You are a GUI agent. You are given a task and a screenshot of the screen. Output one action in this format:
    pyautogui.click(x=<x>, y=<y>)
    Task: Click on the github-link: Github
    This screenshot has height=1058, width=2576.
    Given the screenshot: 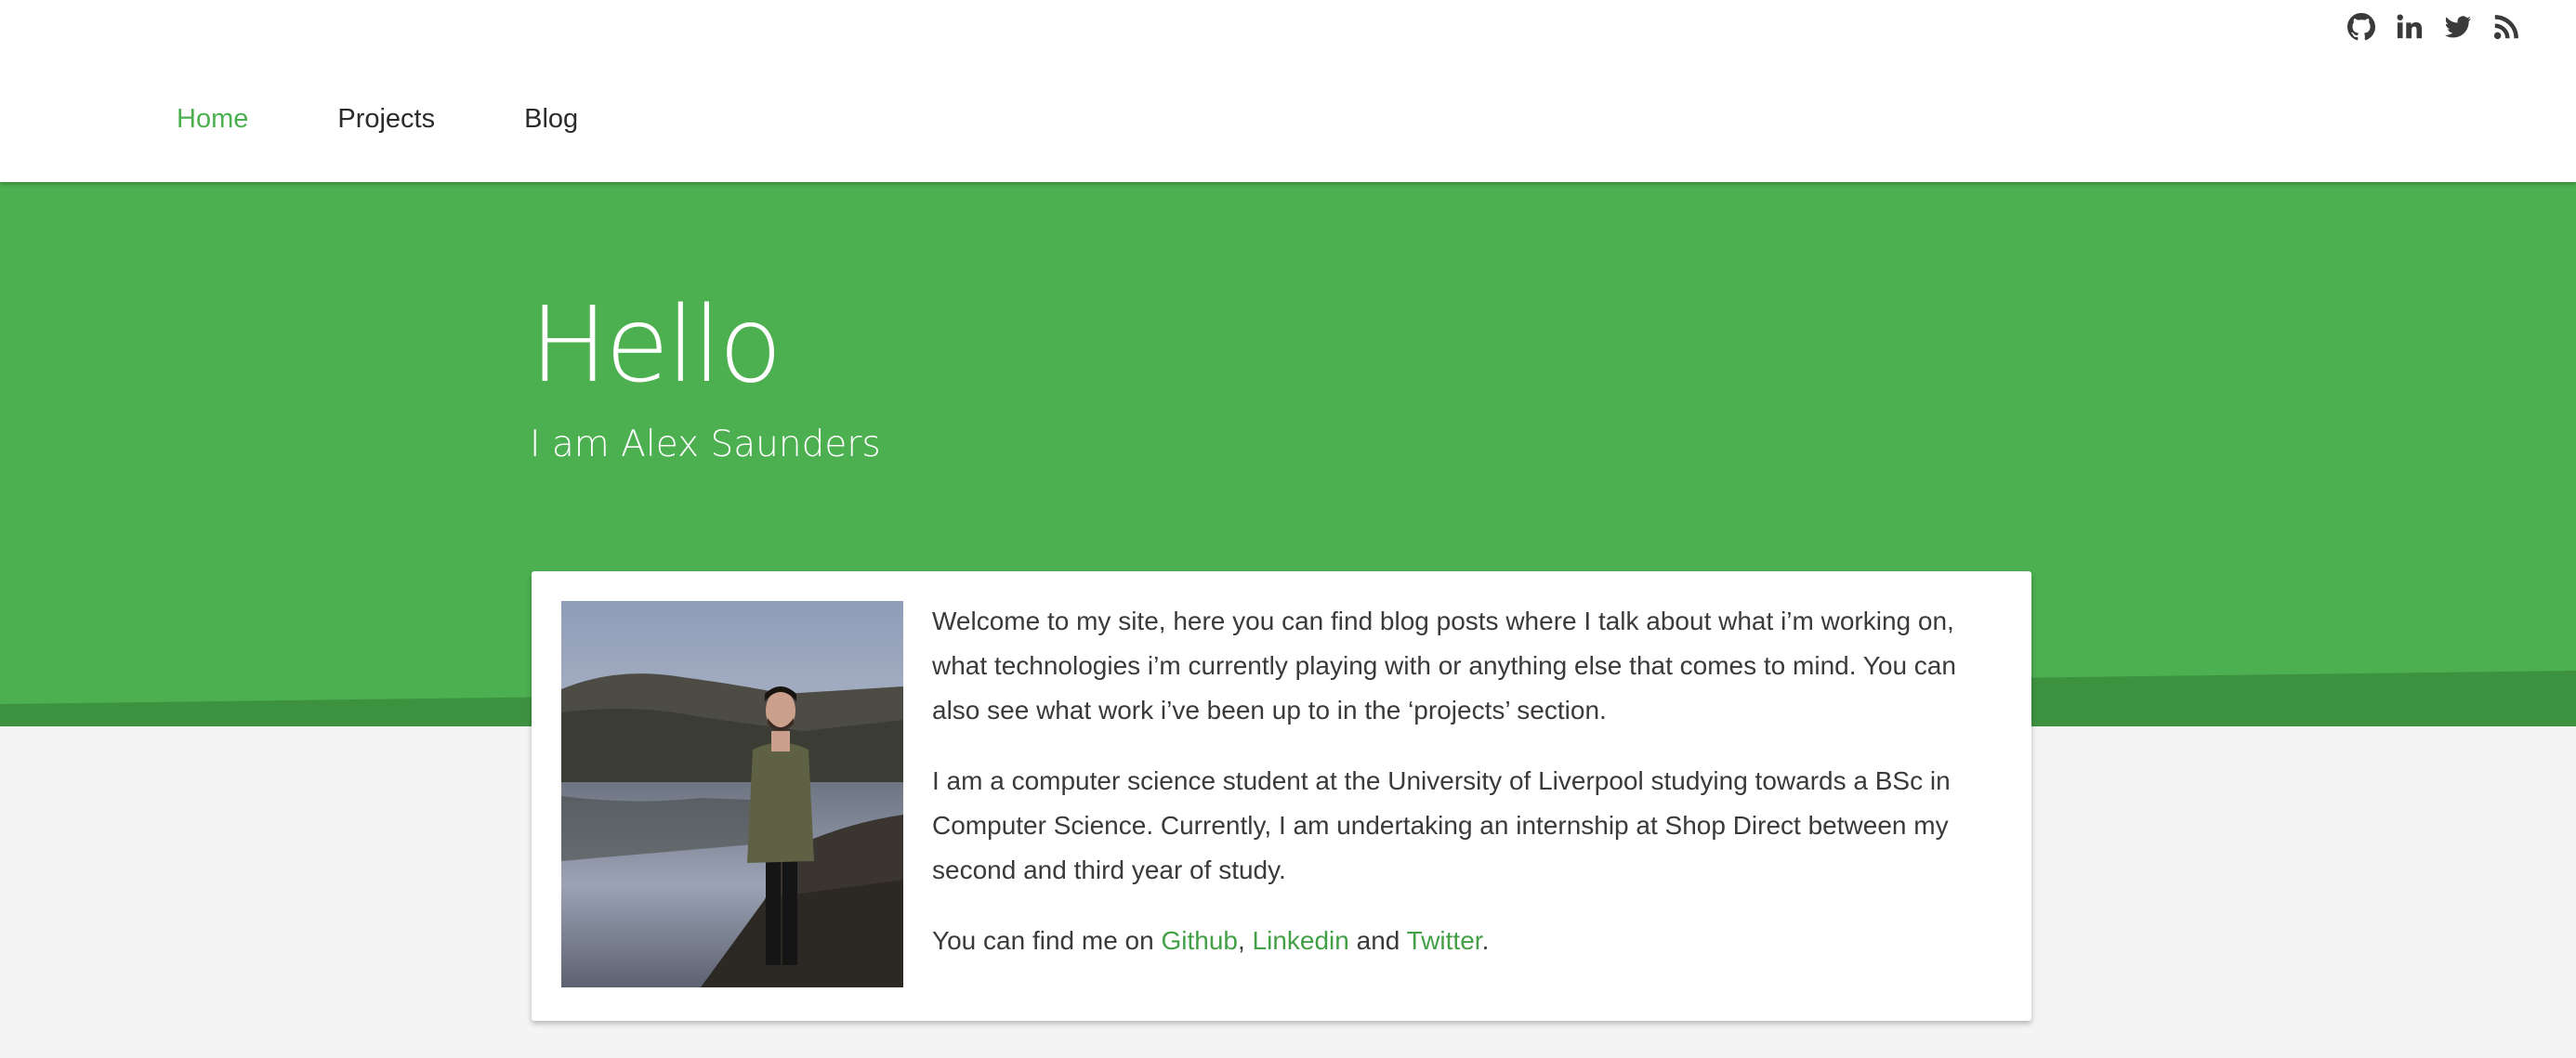 What is the action you would take?
    pyautogui.click(x=1199, y=940)
    